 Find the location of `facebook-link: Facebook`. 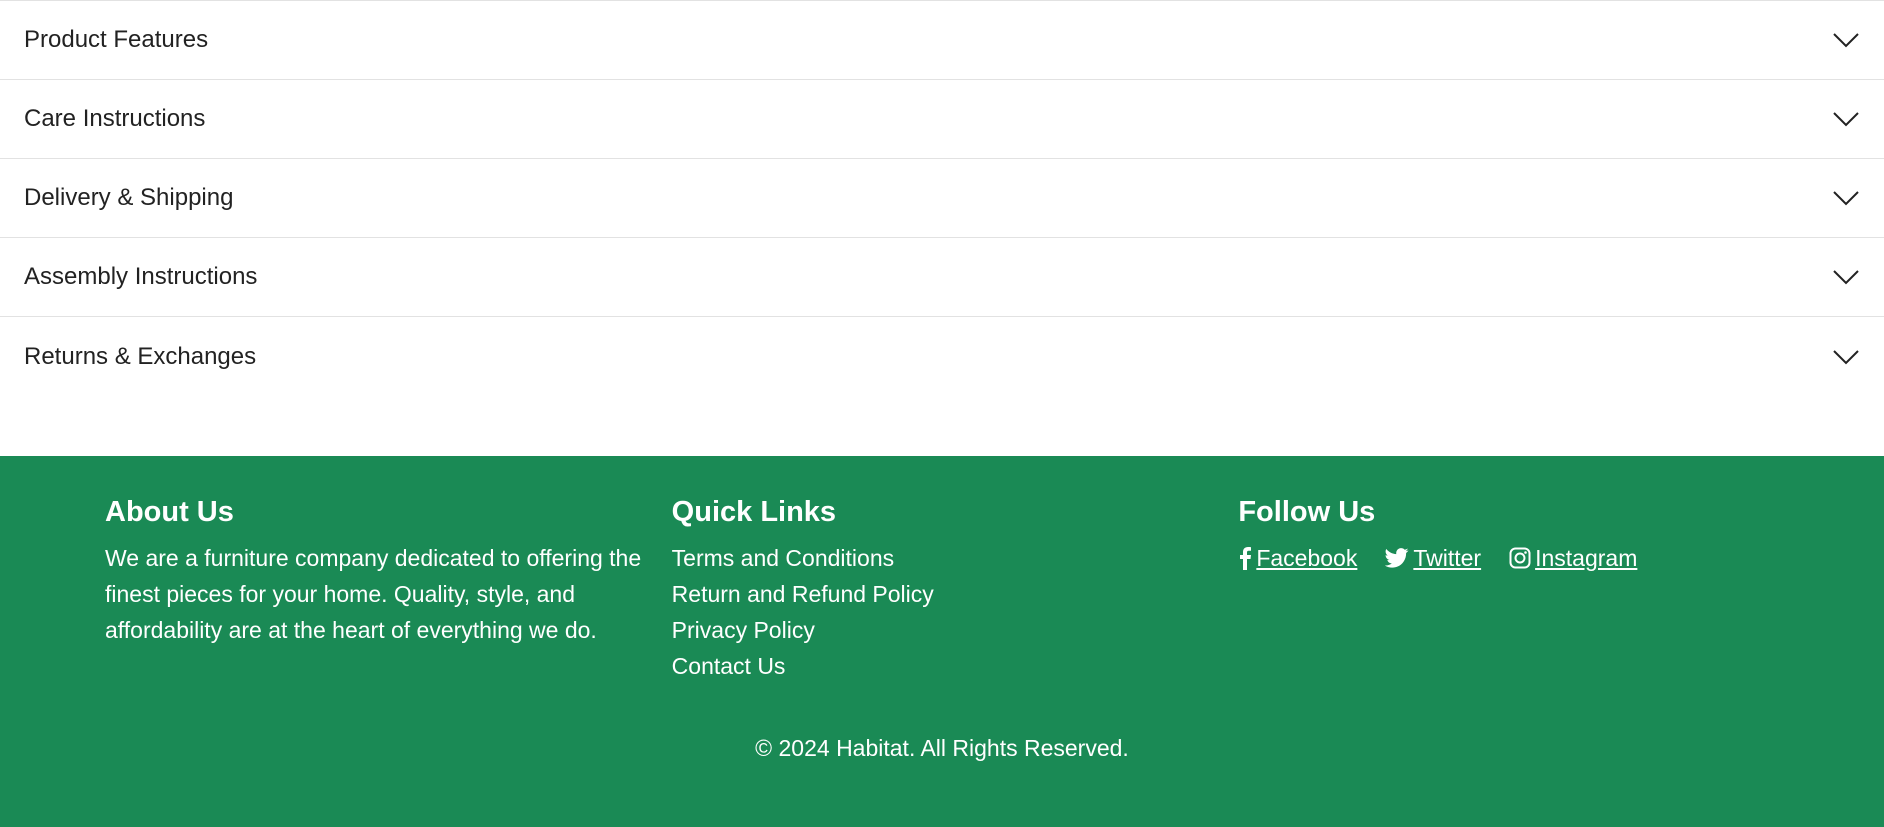

facebook-link: Facebook is located at coordinates (1297, 558).